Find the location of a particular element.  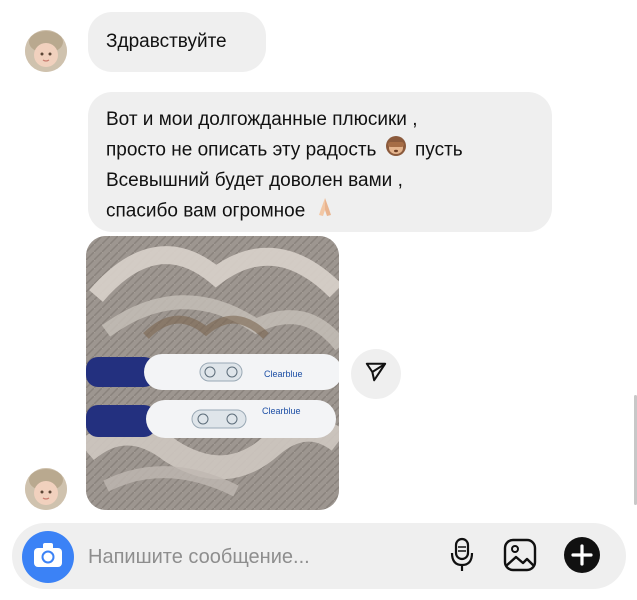

message-bubble-greeting: Здравствуйте is located at coordinates (177, 42).